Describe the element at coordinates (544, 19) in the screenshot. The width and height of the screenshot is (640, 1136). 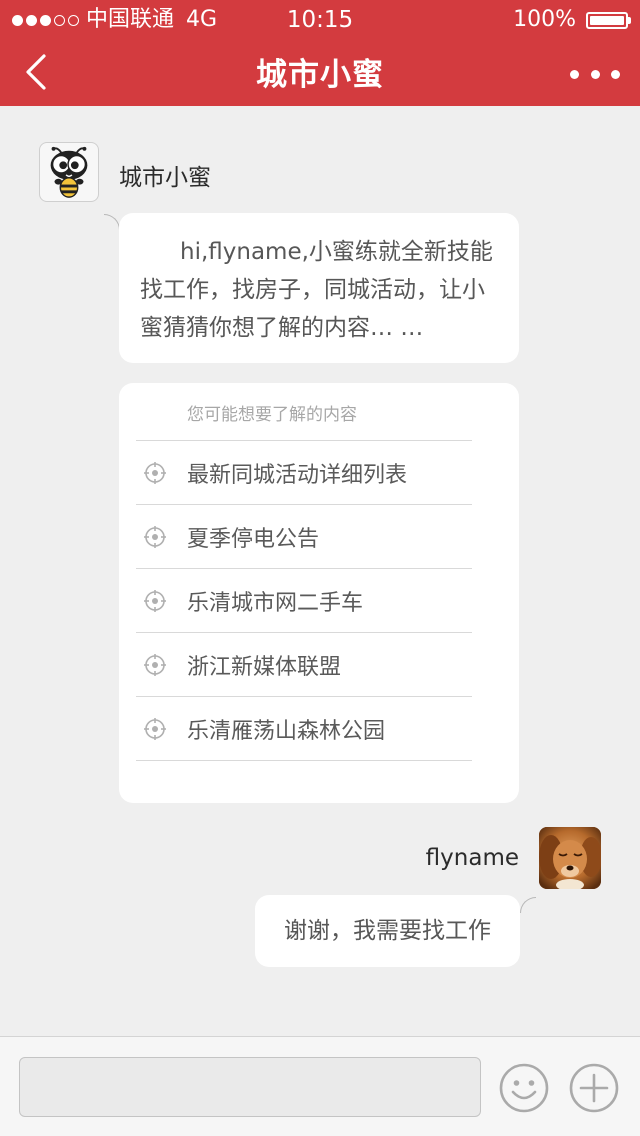
I see `battery-percent: 100%` at that location.